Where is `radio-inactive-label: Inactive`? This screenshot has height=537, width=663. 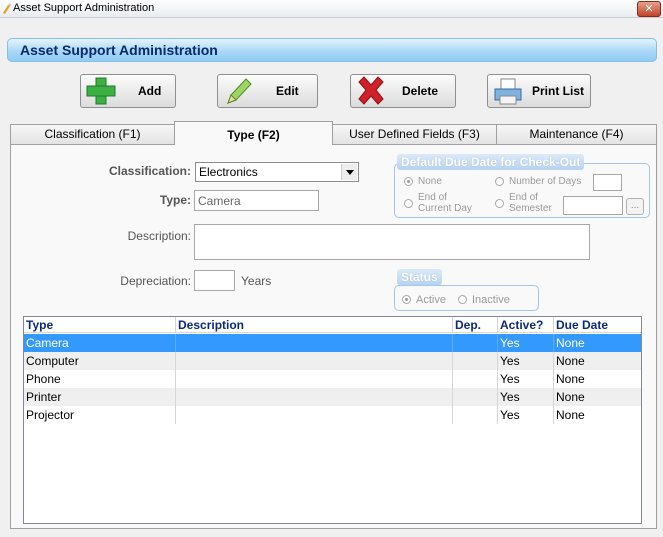 radio-inactive-label: Inactive is located at coordinates (491, 300).